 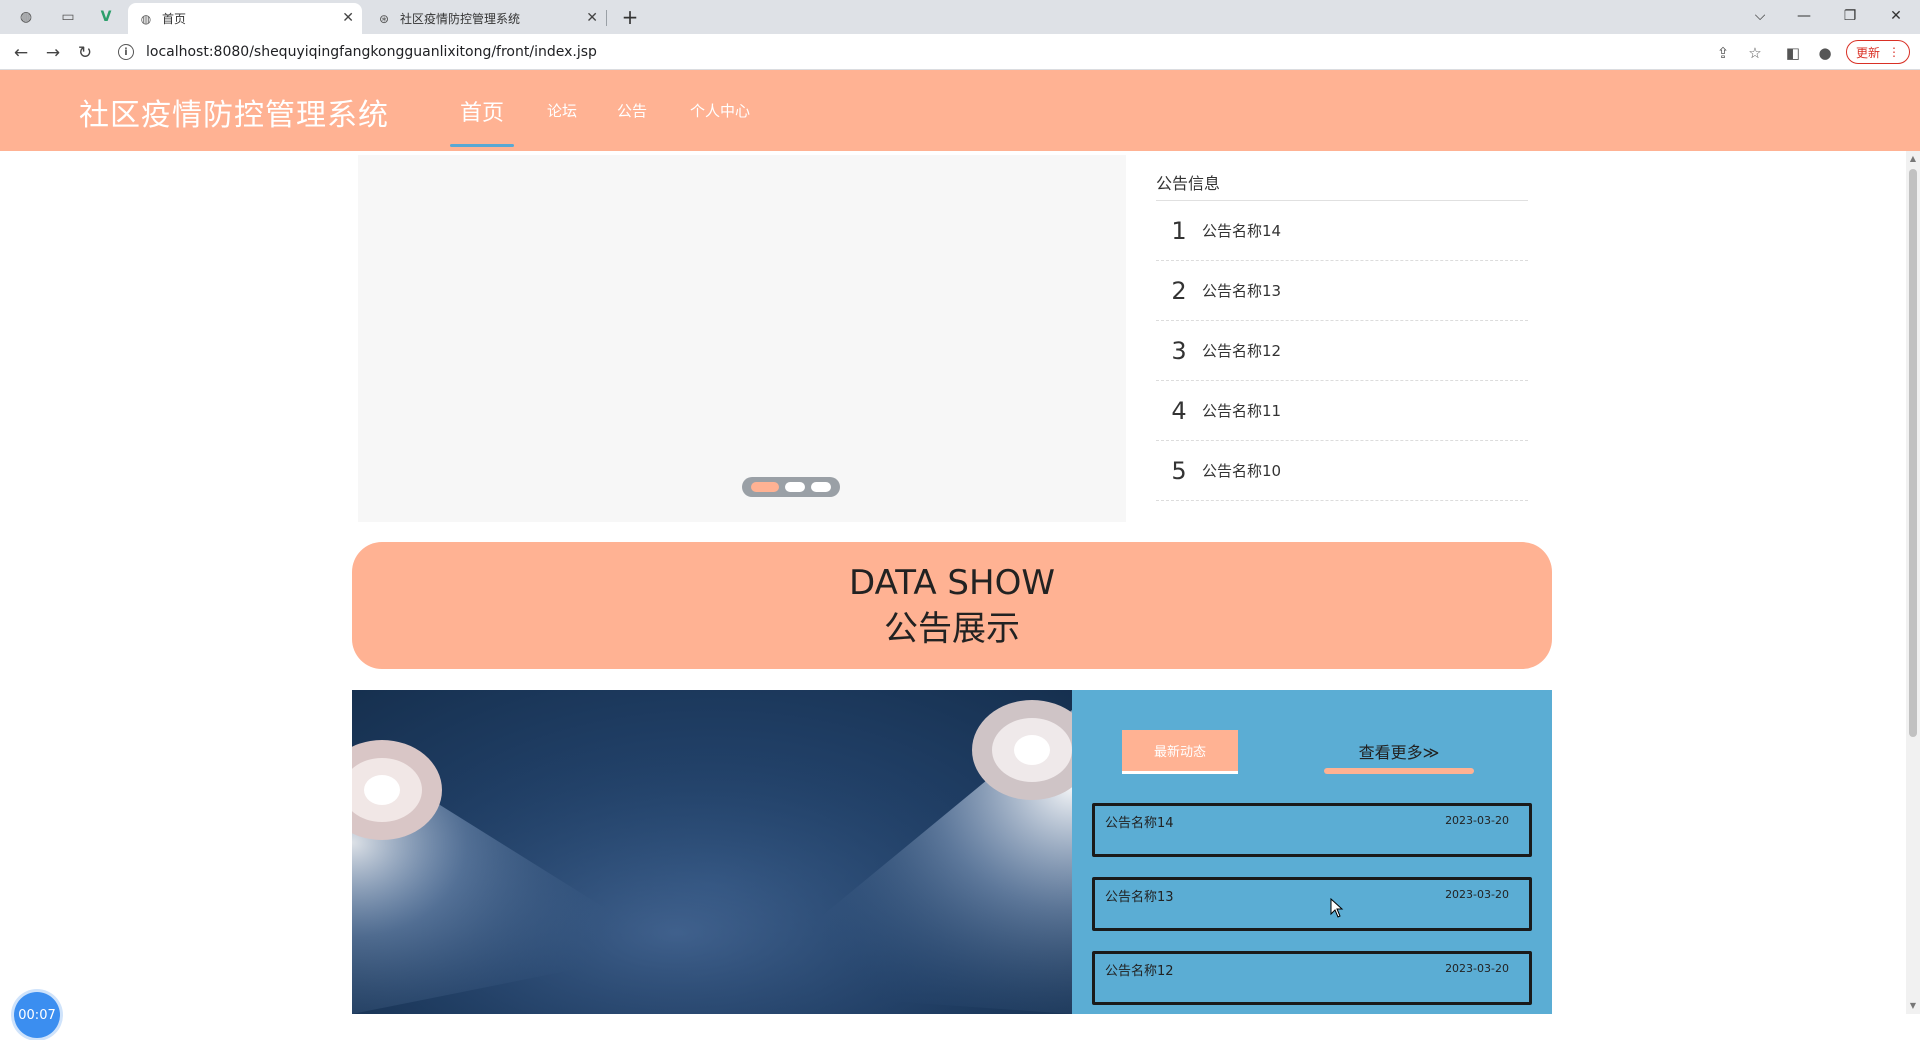 What do you see at coordinates (1793, 53) in the screenshot?
I see `sidepanel-icon: ◧` at bounding box center [1793, 53].